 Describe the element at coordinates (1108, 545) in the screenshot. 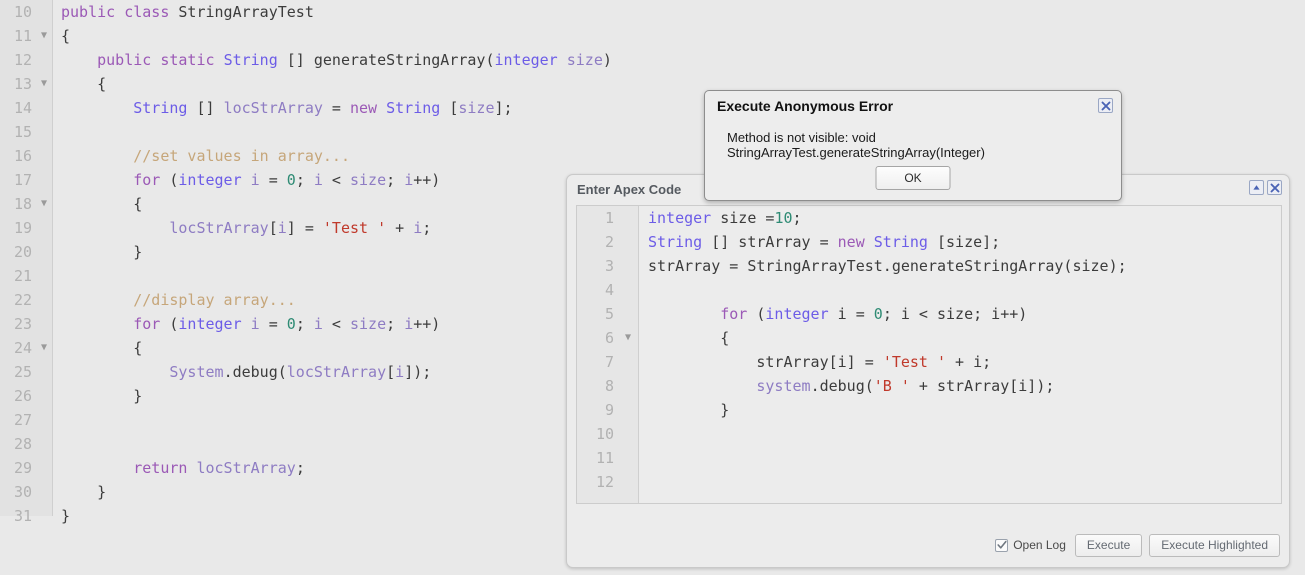

I see `execute-button: Execute` at that location.